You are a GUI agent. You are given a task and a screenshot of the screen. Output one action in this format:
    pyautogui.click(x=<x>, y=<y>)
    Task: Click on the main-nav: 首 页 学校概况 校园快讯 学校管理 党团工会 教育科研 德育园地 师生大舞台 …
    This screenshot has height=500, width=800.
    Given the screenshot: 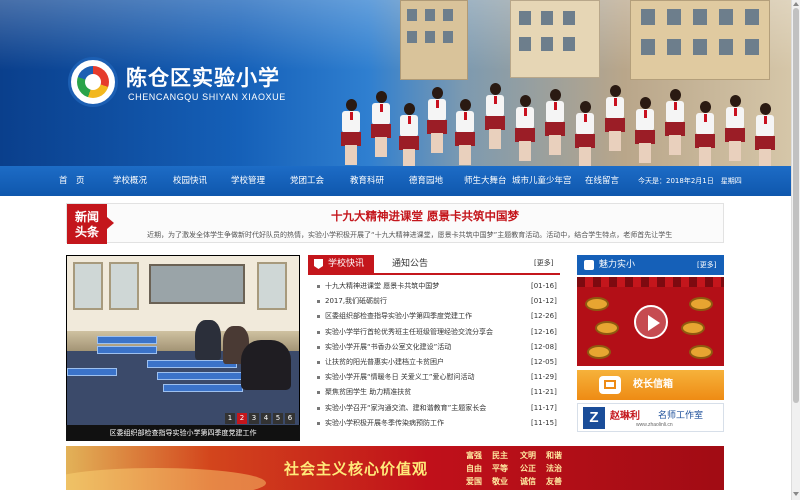 What is the action you would take?
    pyautogui.click(x=400, y=181)
    